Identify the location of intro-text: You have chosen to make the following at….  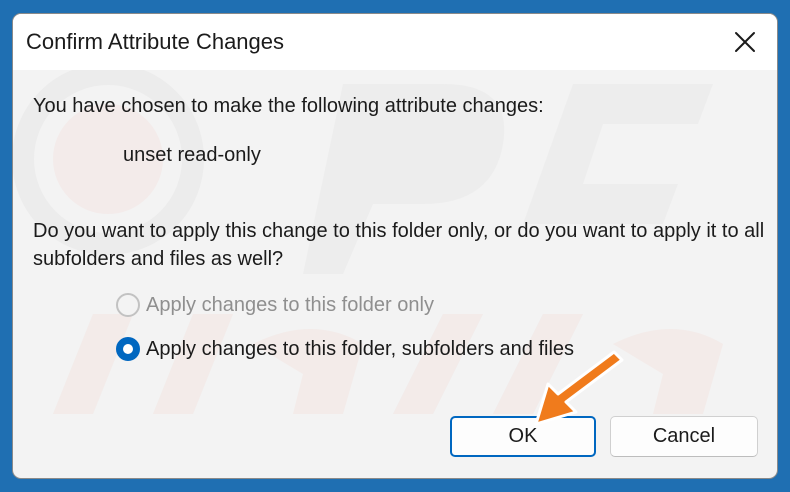
(288, 106).